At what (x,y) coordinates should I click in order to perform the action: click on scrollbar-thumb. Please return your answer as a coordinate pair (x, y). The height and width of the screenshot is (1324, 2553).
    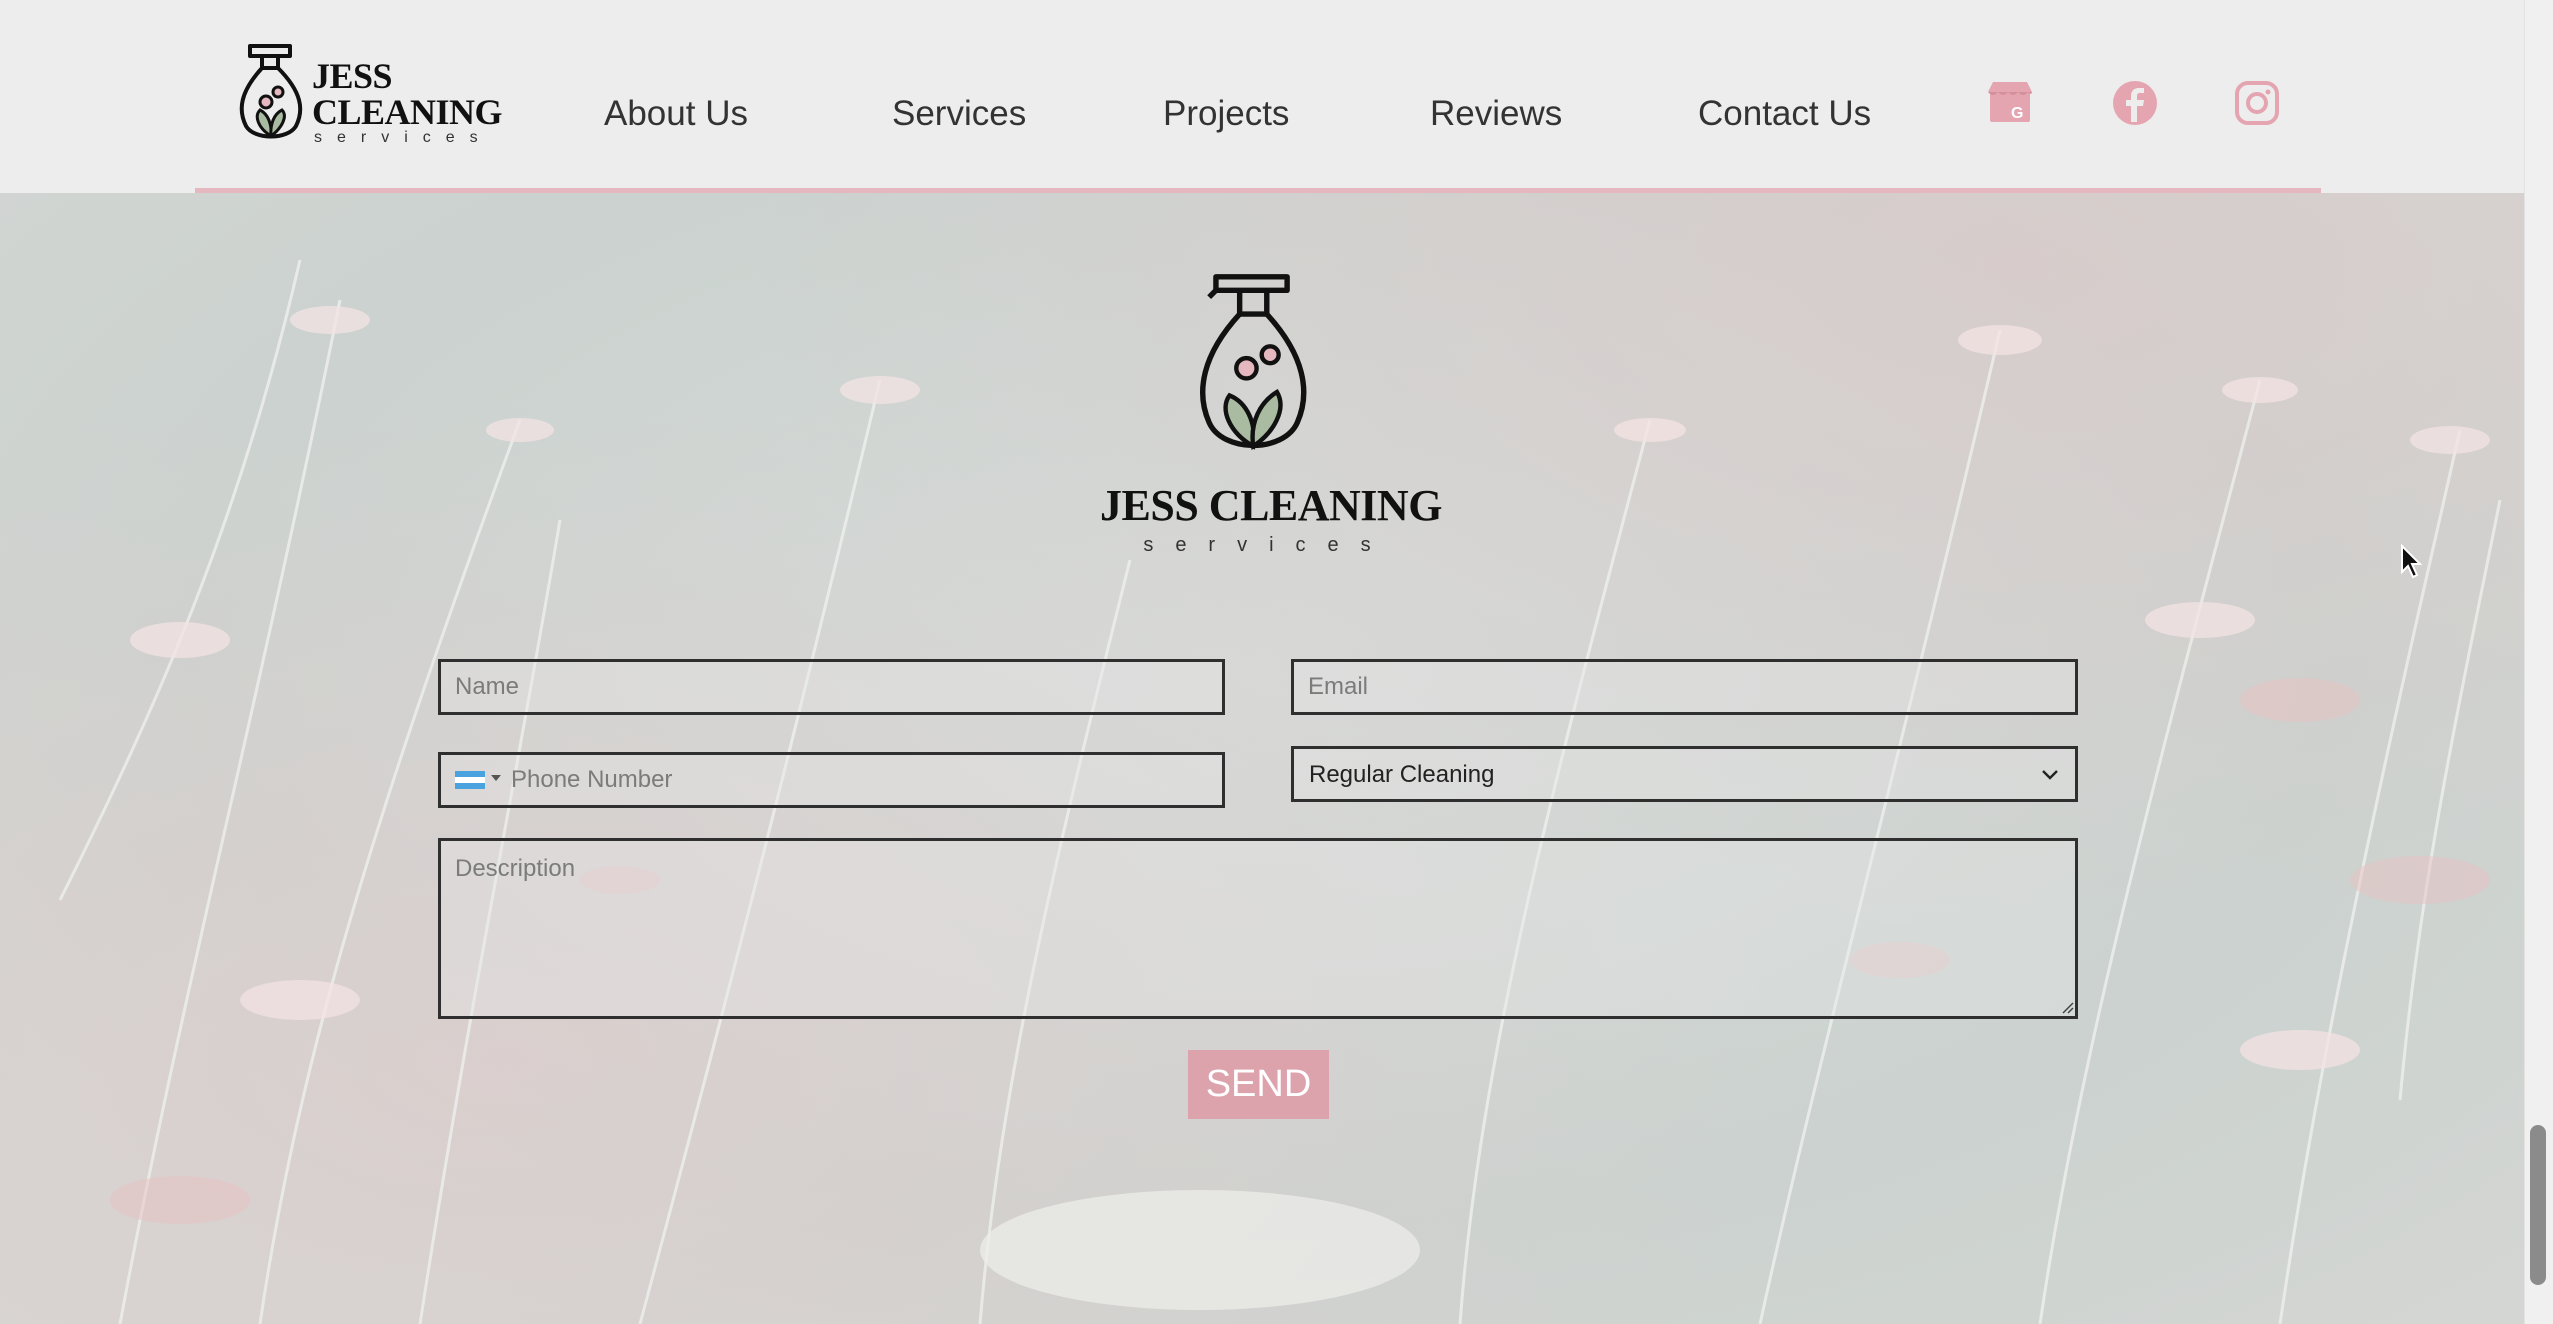
    Looking at the image, I should click on (2538, 1205).